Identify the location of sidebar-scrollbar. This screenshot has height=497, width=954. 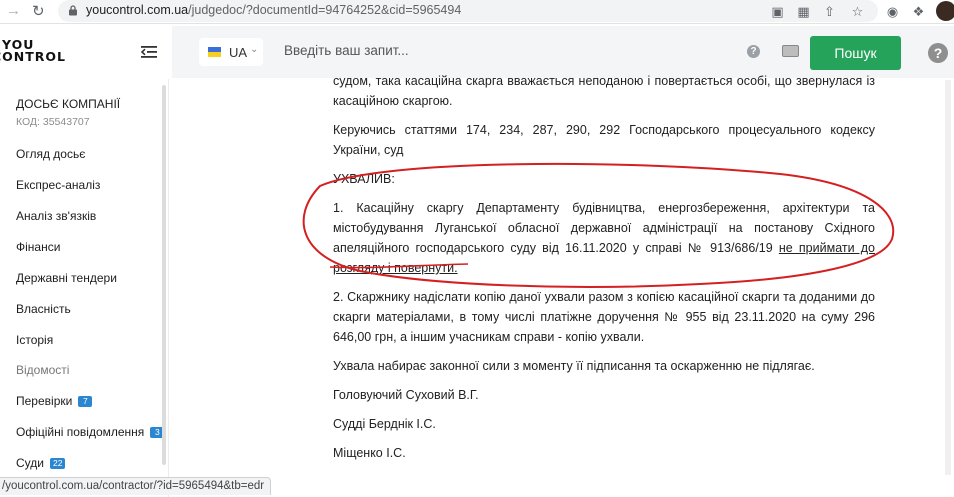
(164, 275).